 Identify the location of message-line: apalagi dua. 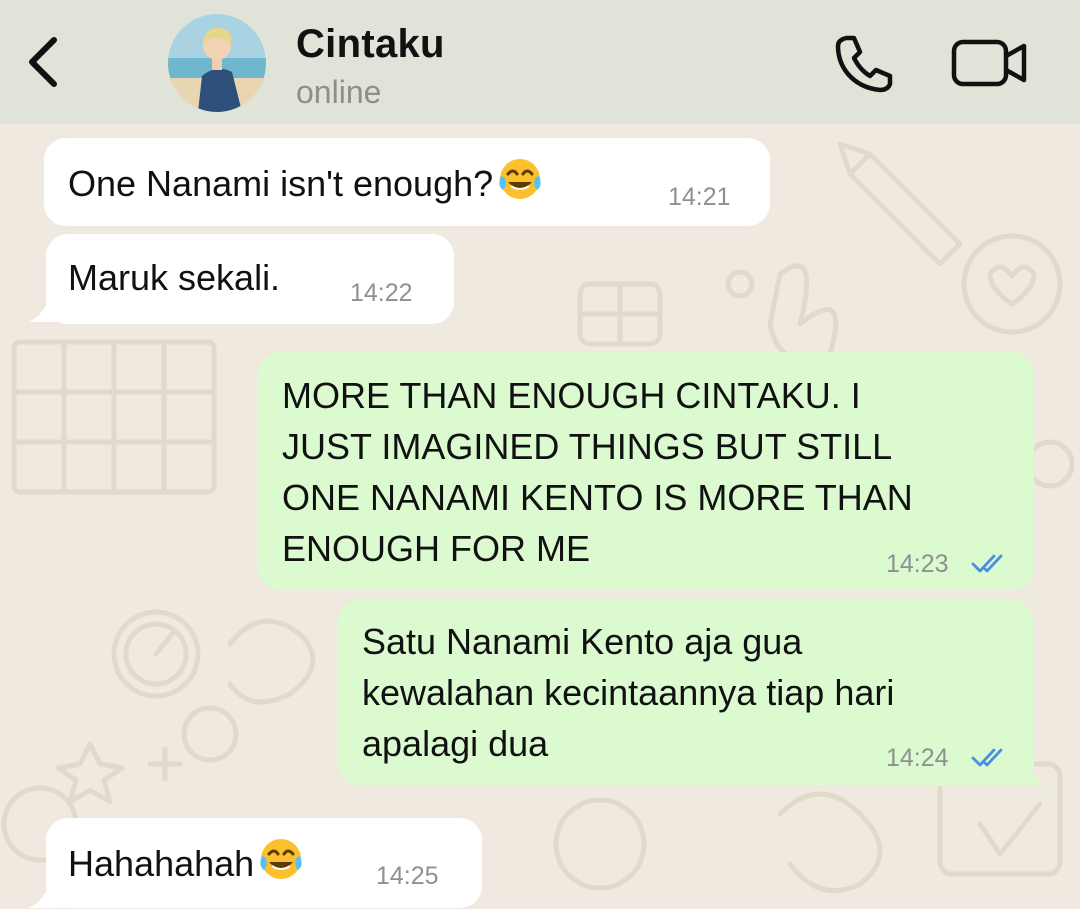
(455, 743).